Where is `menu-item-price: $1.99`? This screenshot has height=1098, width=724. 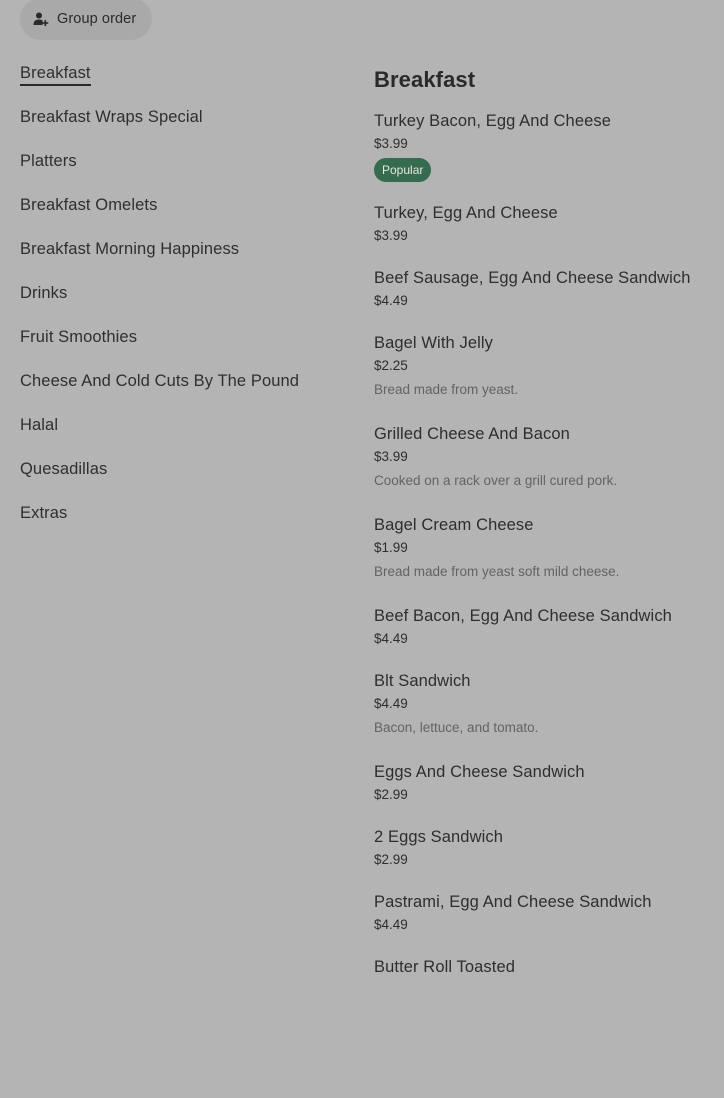 menu-item-price: $1.99 is located at coordinates (391, 547).